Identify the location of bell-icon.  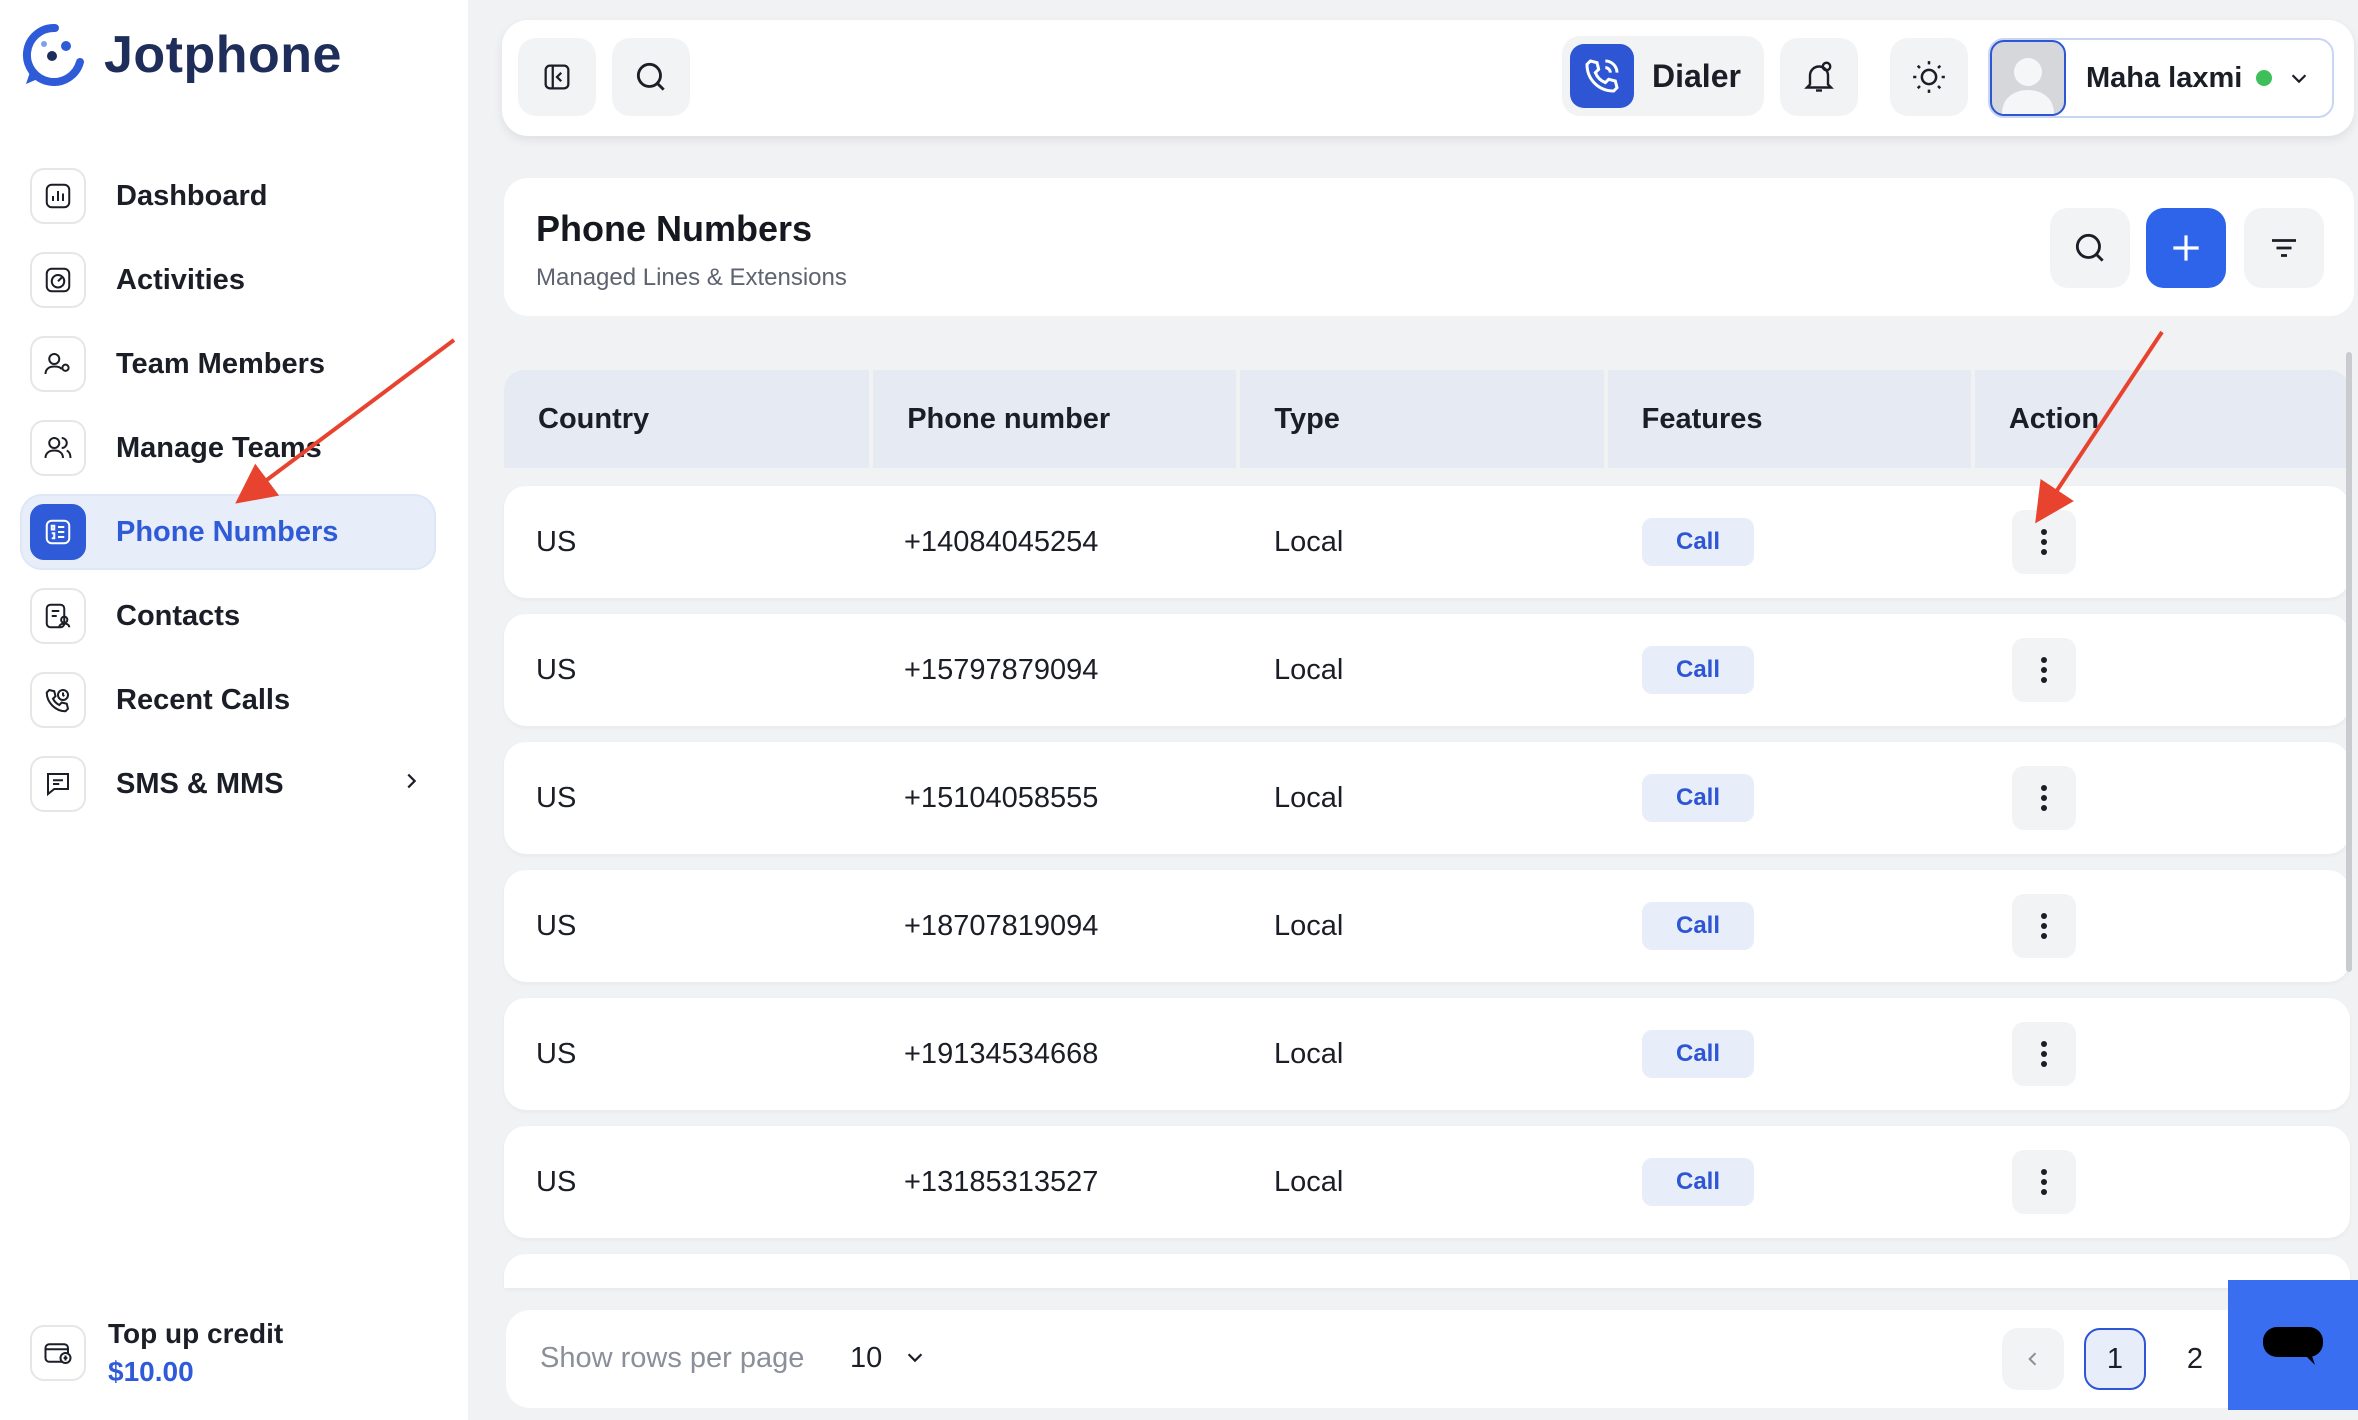
(1819, 76).